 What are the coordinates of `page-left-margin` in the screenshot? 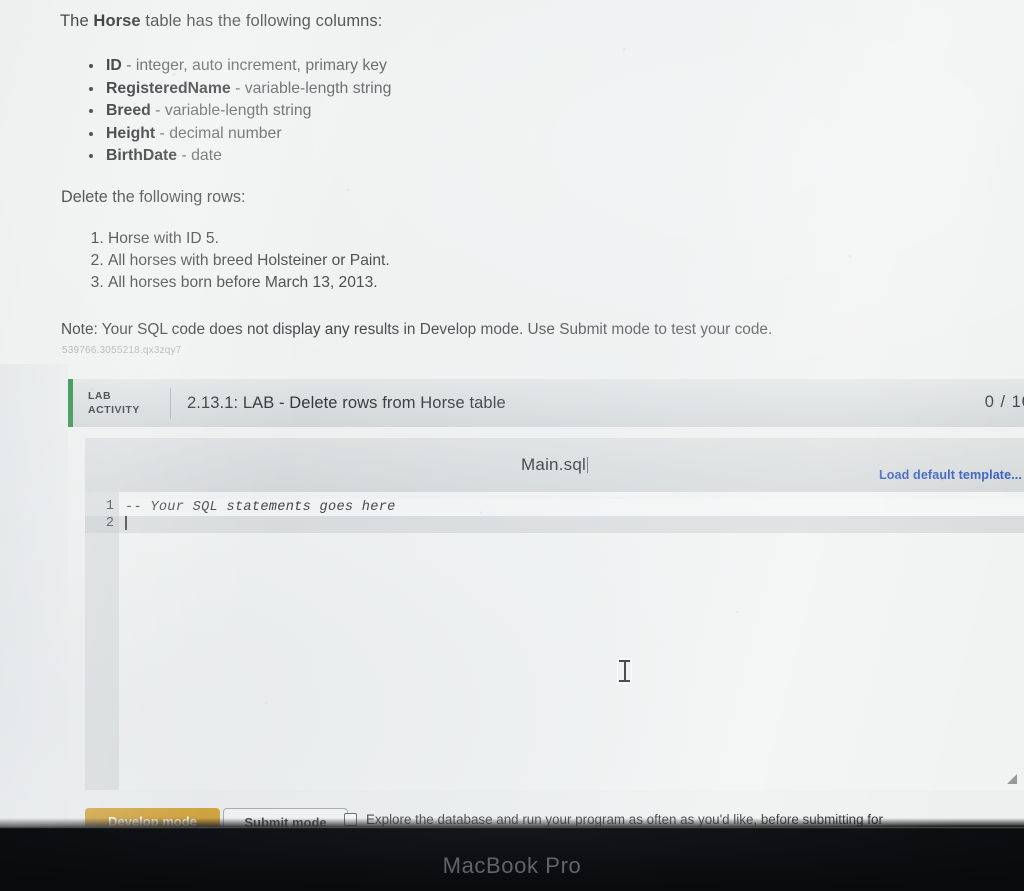 It's located at (34, 595).